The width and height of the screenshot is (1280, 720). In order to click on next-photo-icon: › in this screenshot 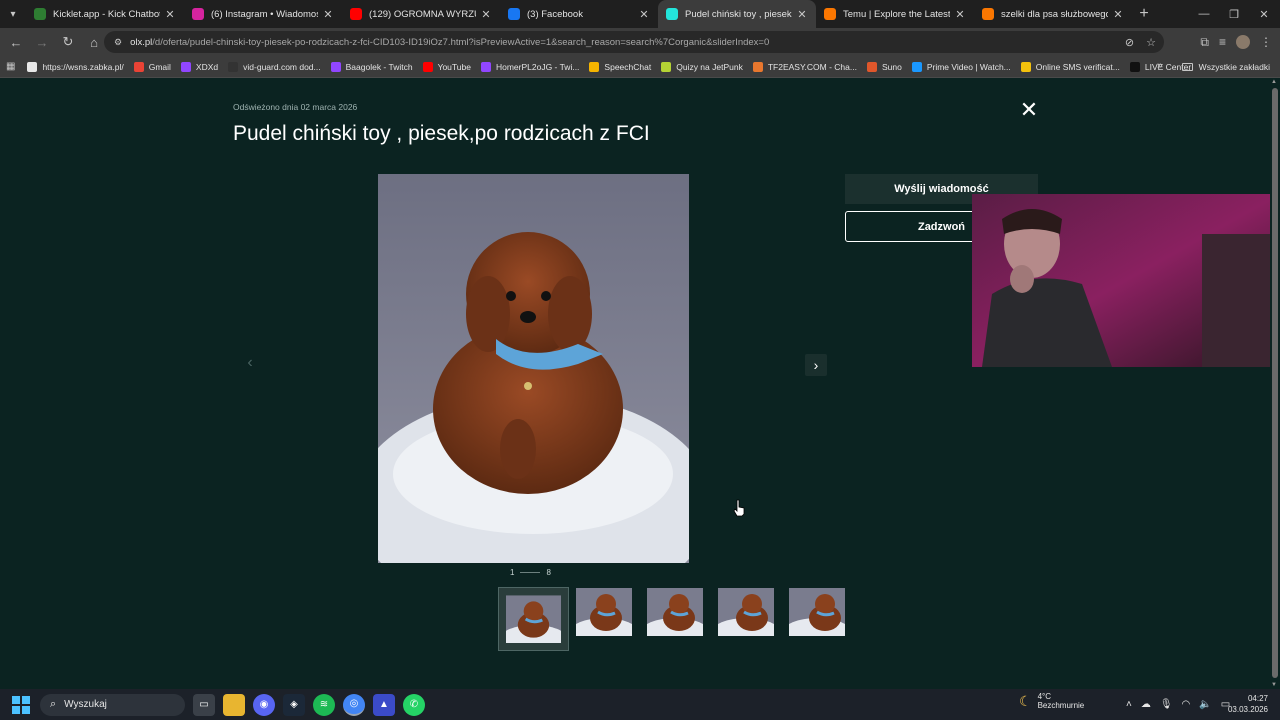, I will do `click(816, 365)`.